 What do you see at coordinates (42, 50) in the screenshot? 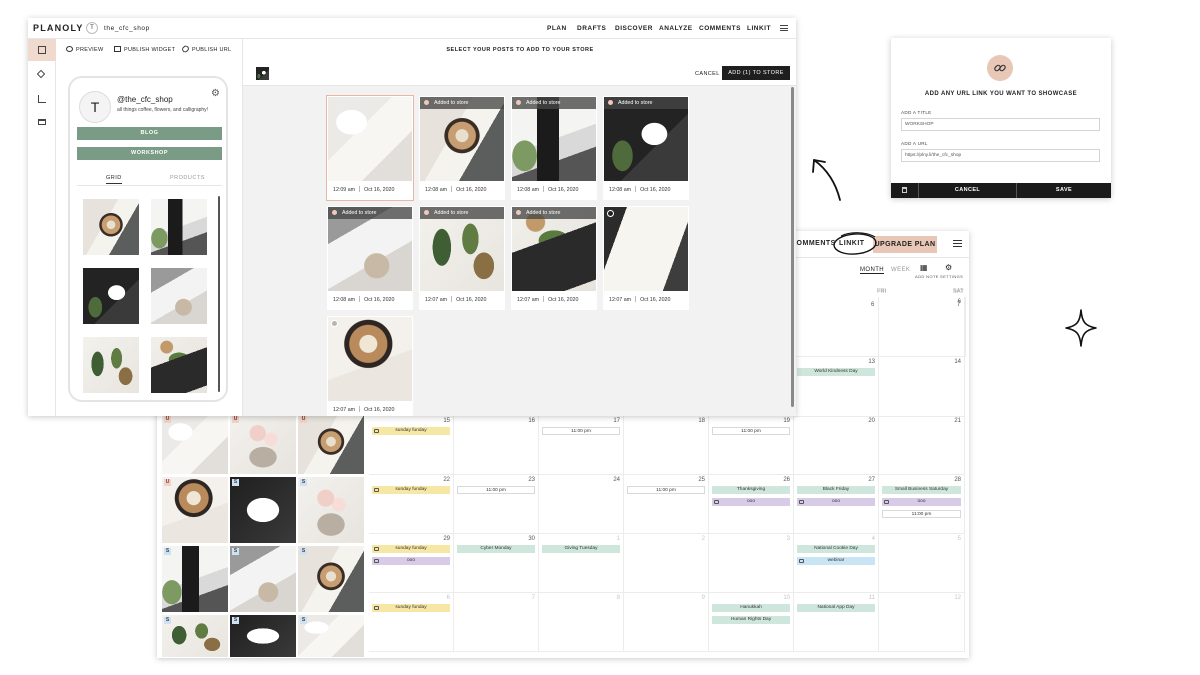
I see `rail-store-button` at bounding box center [42, 50].